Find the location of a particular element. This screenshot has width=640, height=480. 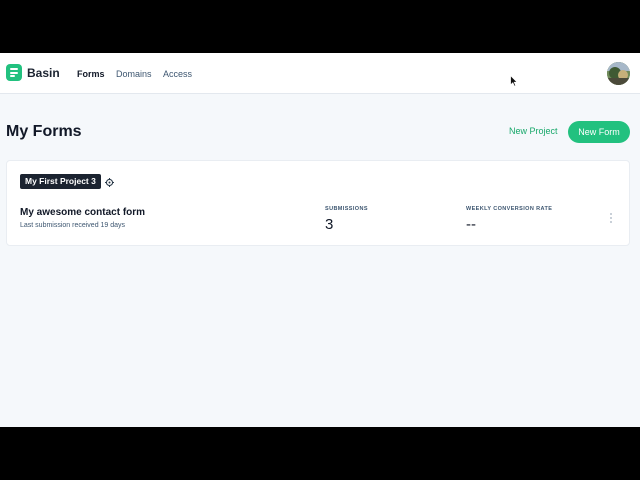

submissions-label: SUBMISSIONS is located at coordinates (346, 209).